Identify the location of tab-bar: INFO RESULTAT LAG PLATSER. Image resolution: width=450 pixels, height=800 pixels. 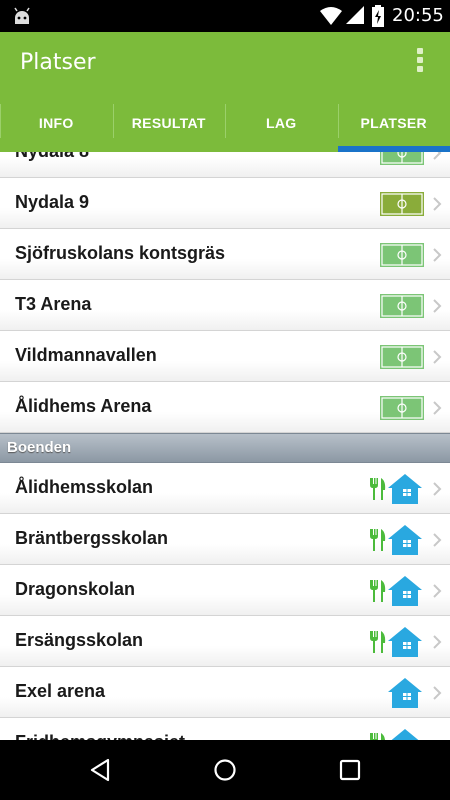
(225, 128).